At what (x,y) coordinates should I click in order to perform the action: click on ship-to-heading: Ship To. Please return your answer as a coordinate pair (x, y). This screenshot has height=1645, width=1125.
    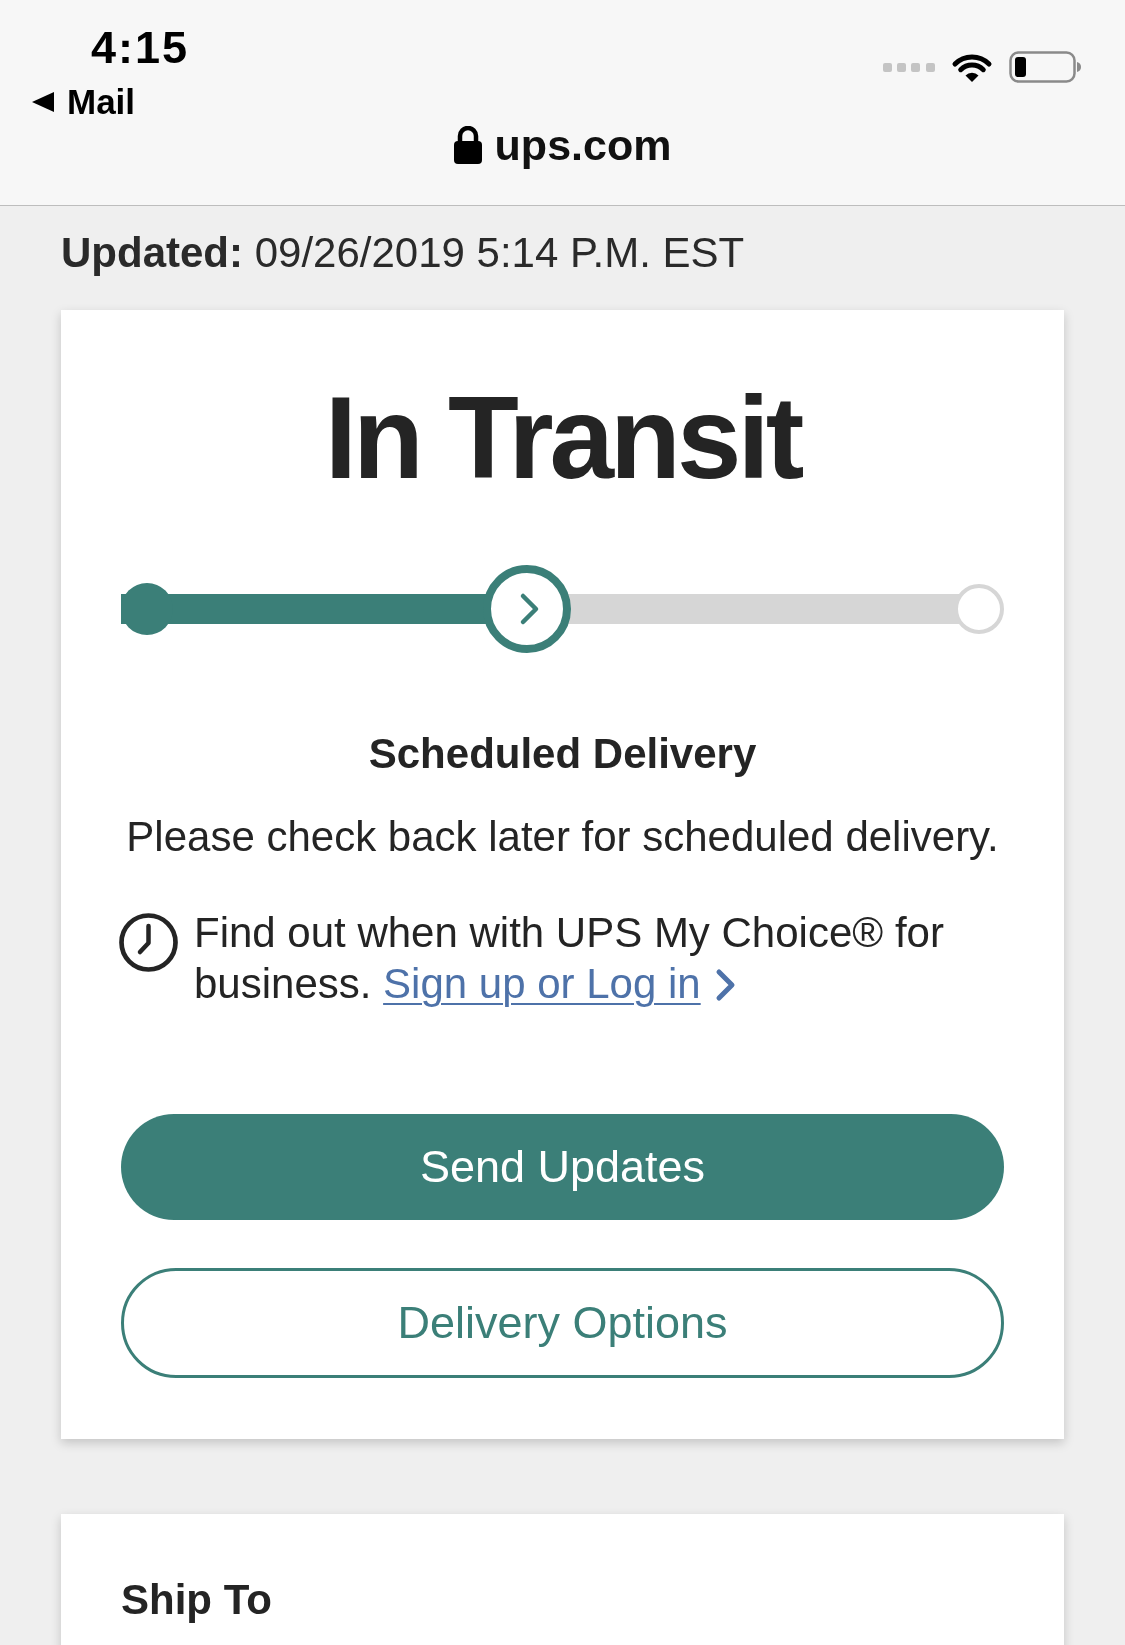
    Looking at the image, I should click on (197, 1600).